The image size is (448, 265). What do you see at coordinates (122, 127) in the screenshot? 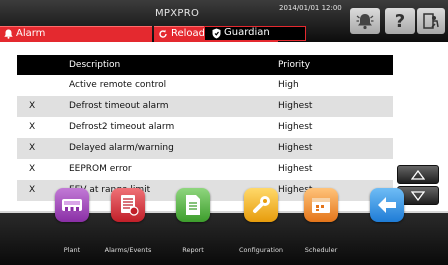
I see `row-description: Defrost2 timeout alarm` at bounding box center [122, 127].